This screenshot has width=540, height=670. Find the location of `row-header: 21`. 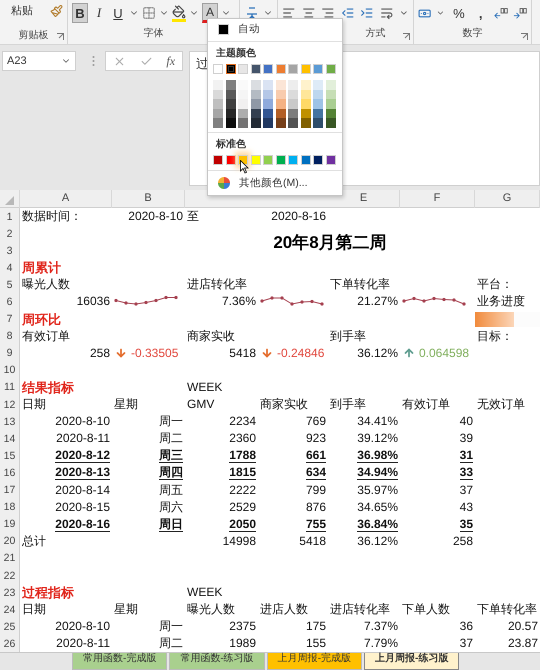

row-header: 21 is located at coordinates (10, 558).